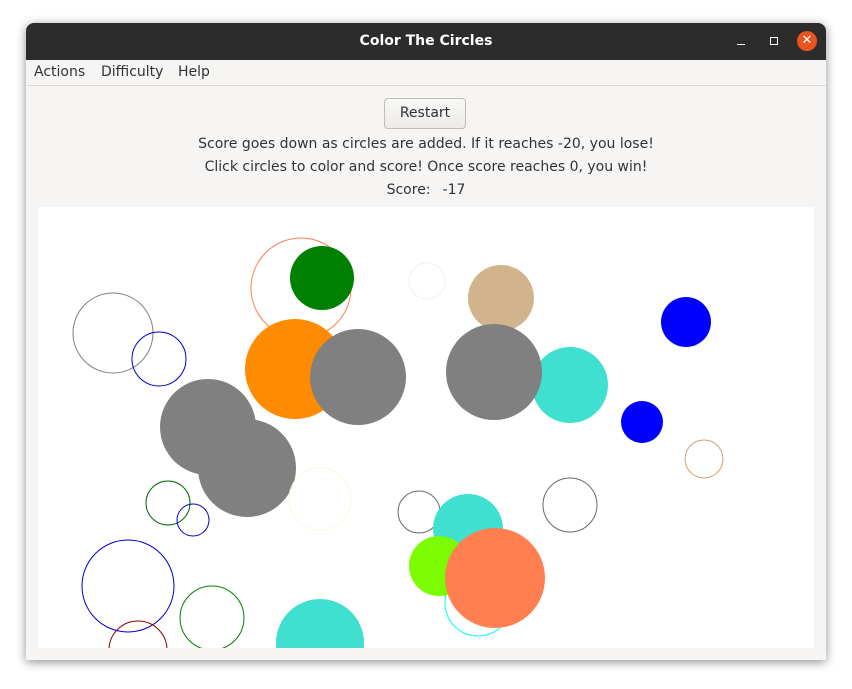 The width and height of the screenshot is (852, 689). What do you see at coordinates (741, 44) in the screenshot?
I see `minimize-icon` at bounding box center [741, 44].